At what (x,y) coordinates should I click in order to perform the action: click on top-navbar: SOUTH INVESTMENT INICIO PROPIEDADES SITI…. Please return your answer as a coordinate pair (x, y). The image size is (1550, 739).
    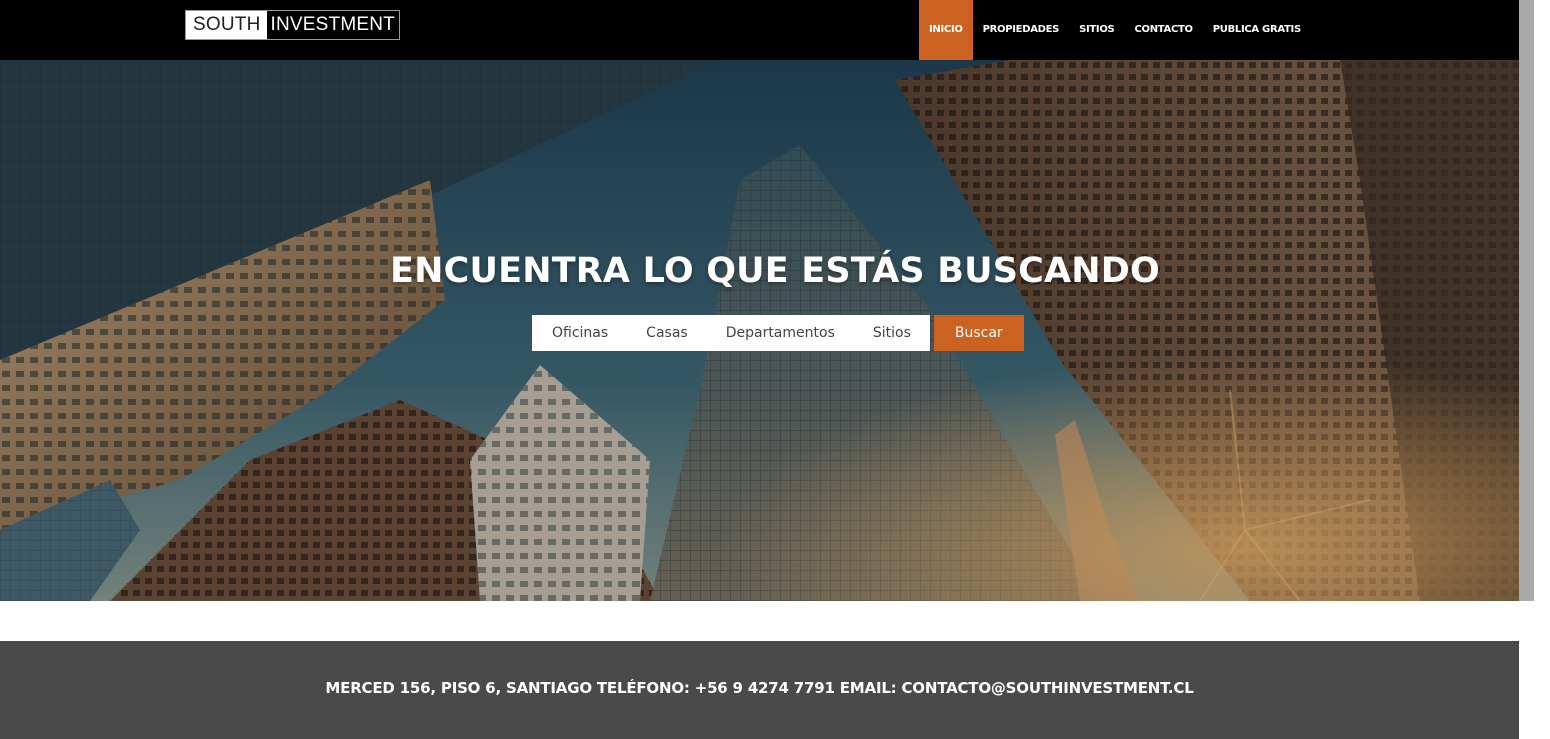
    Looking at the image, I should click on (759, 30).